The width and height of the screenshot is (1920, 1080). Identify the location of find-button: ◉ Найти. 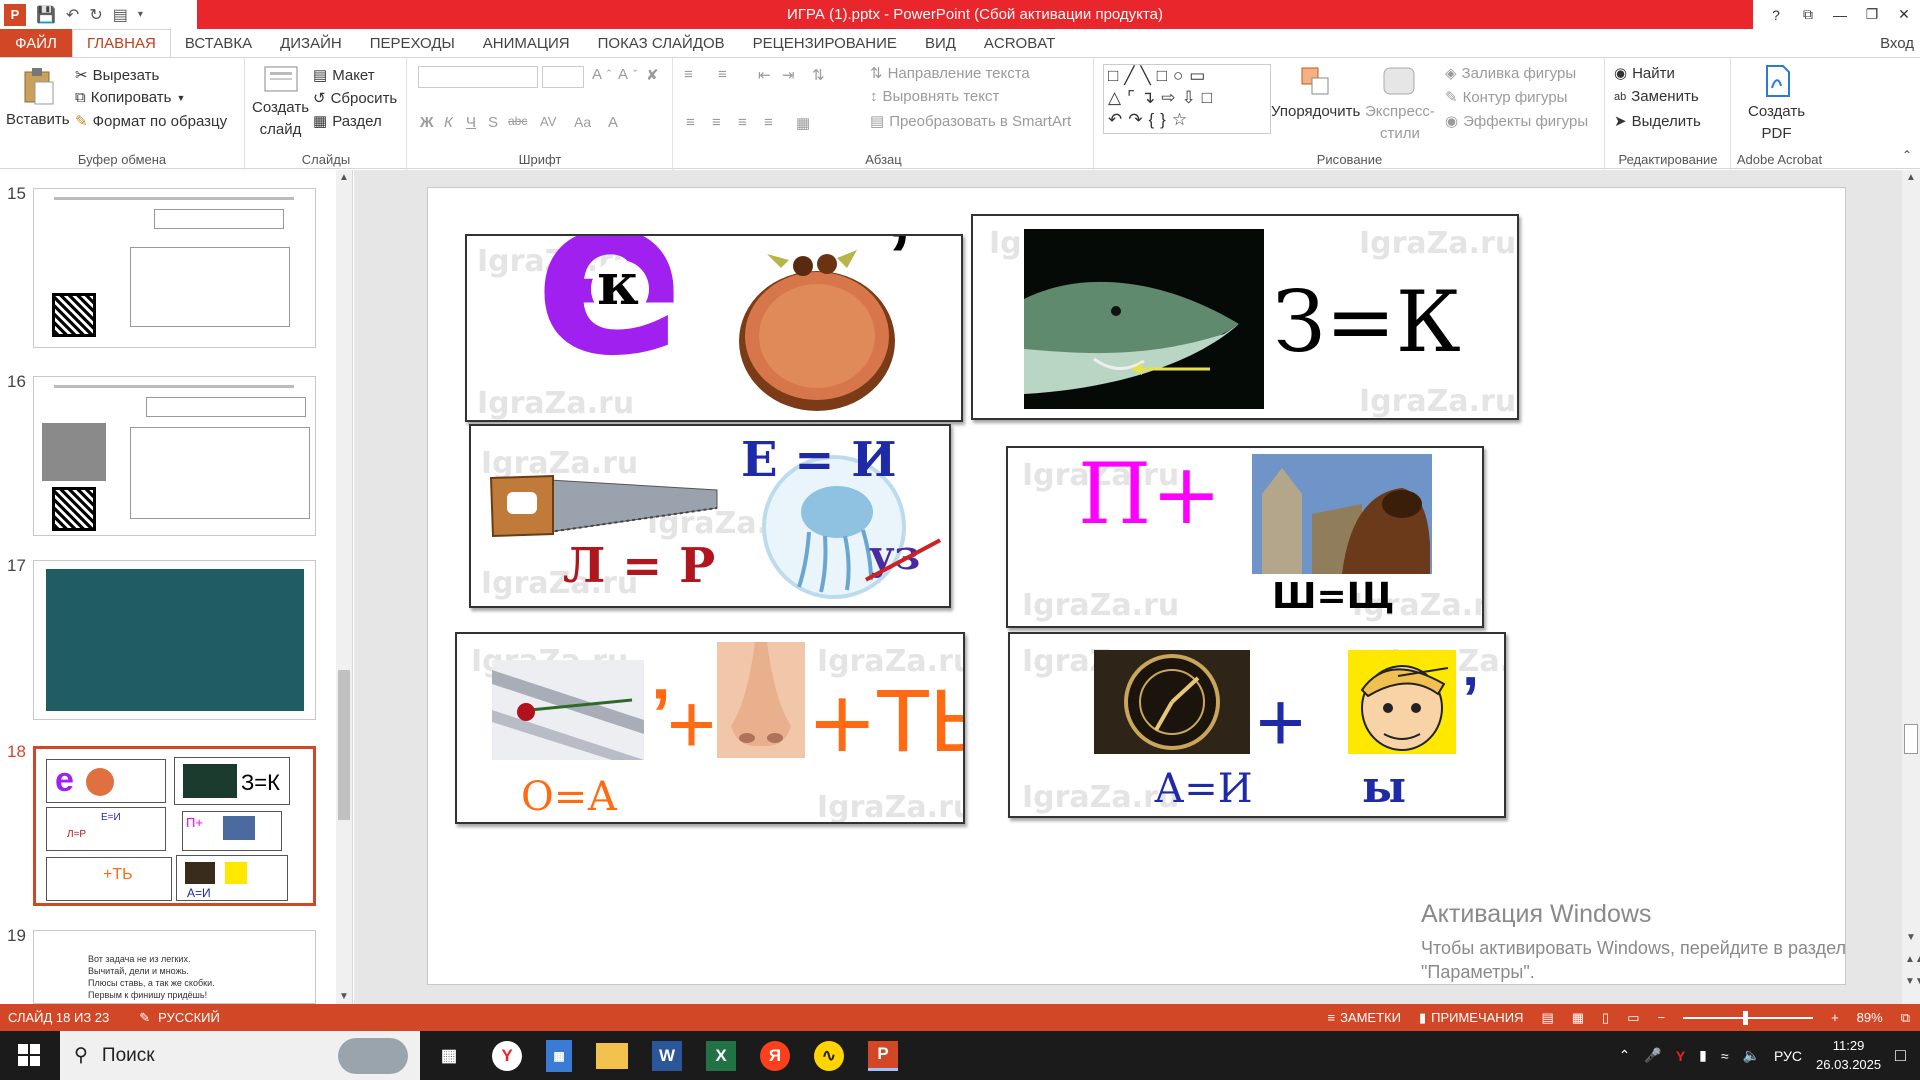
(1644, 73).